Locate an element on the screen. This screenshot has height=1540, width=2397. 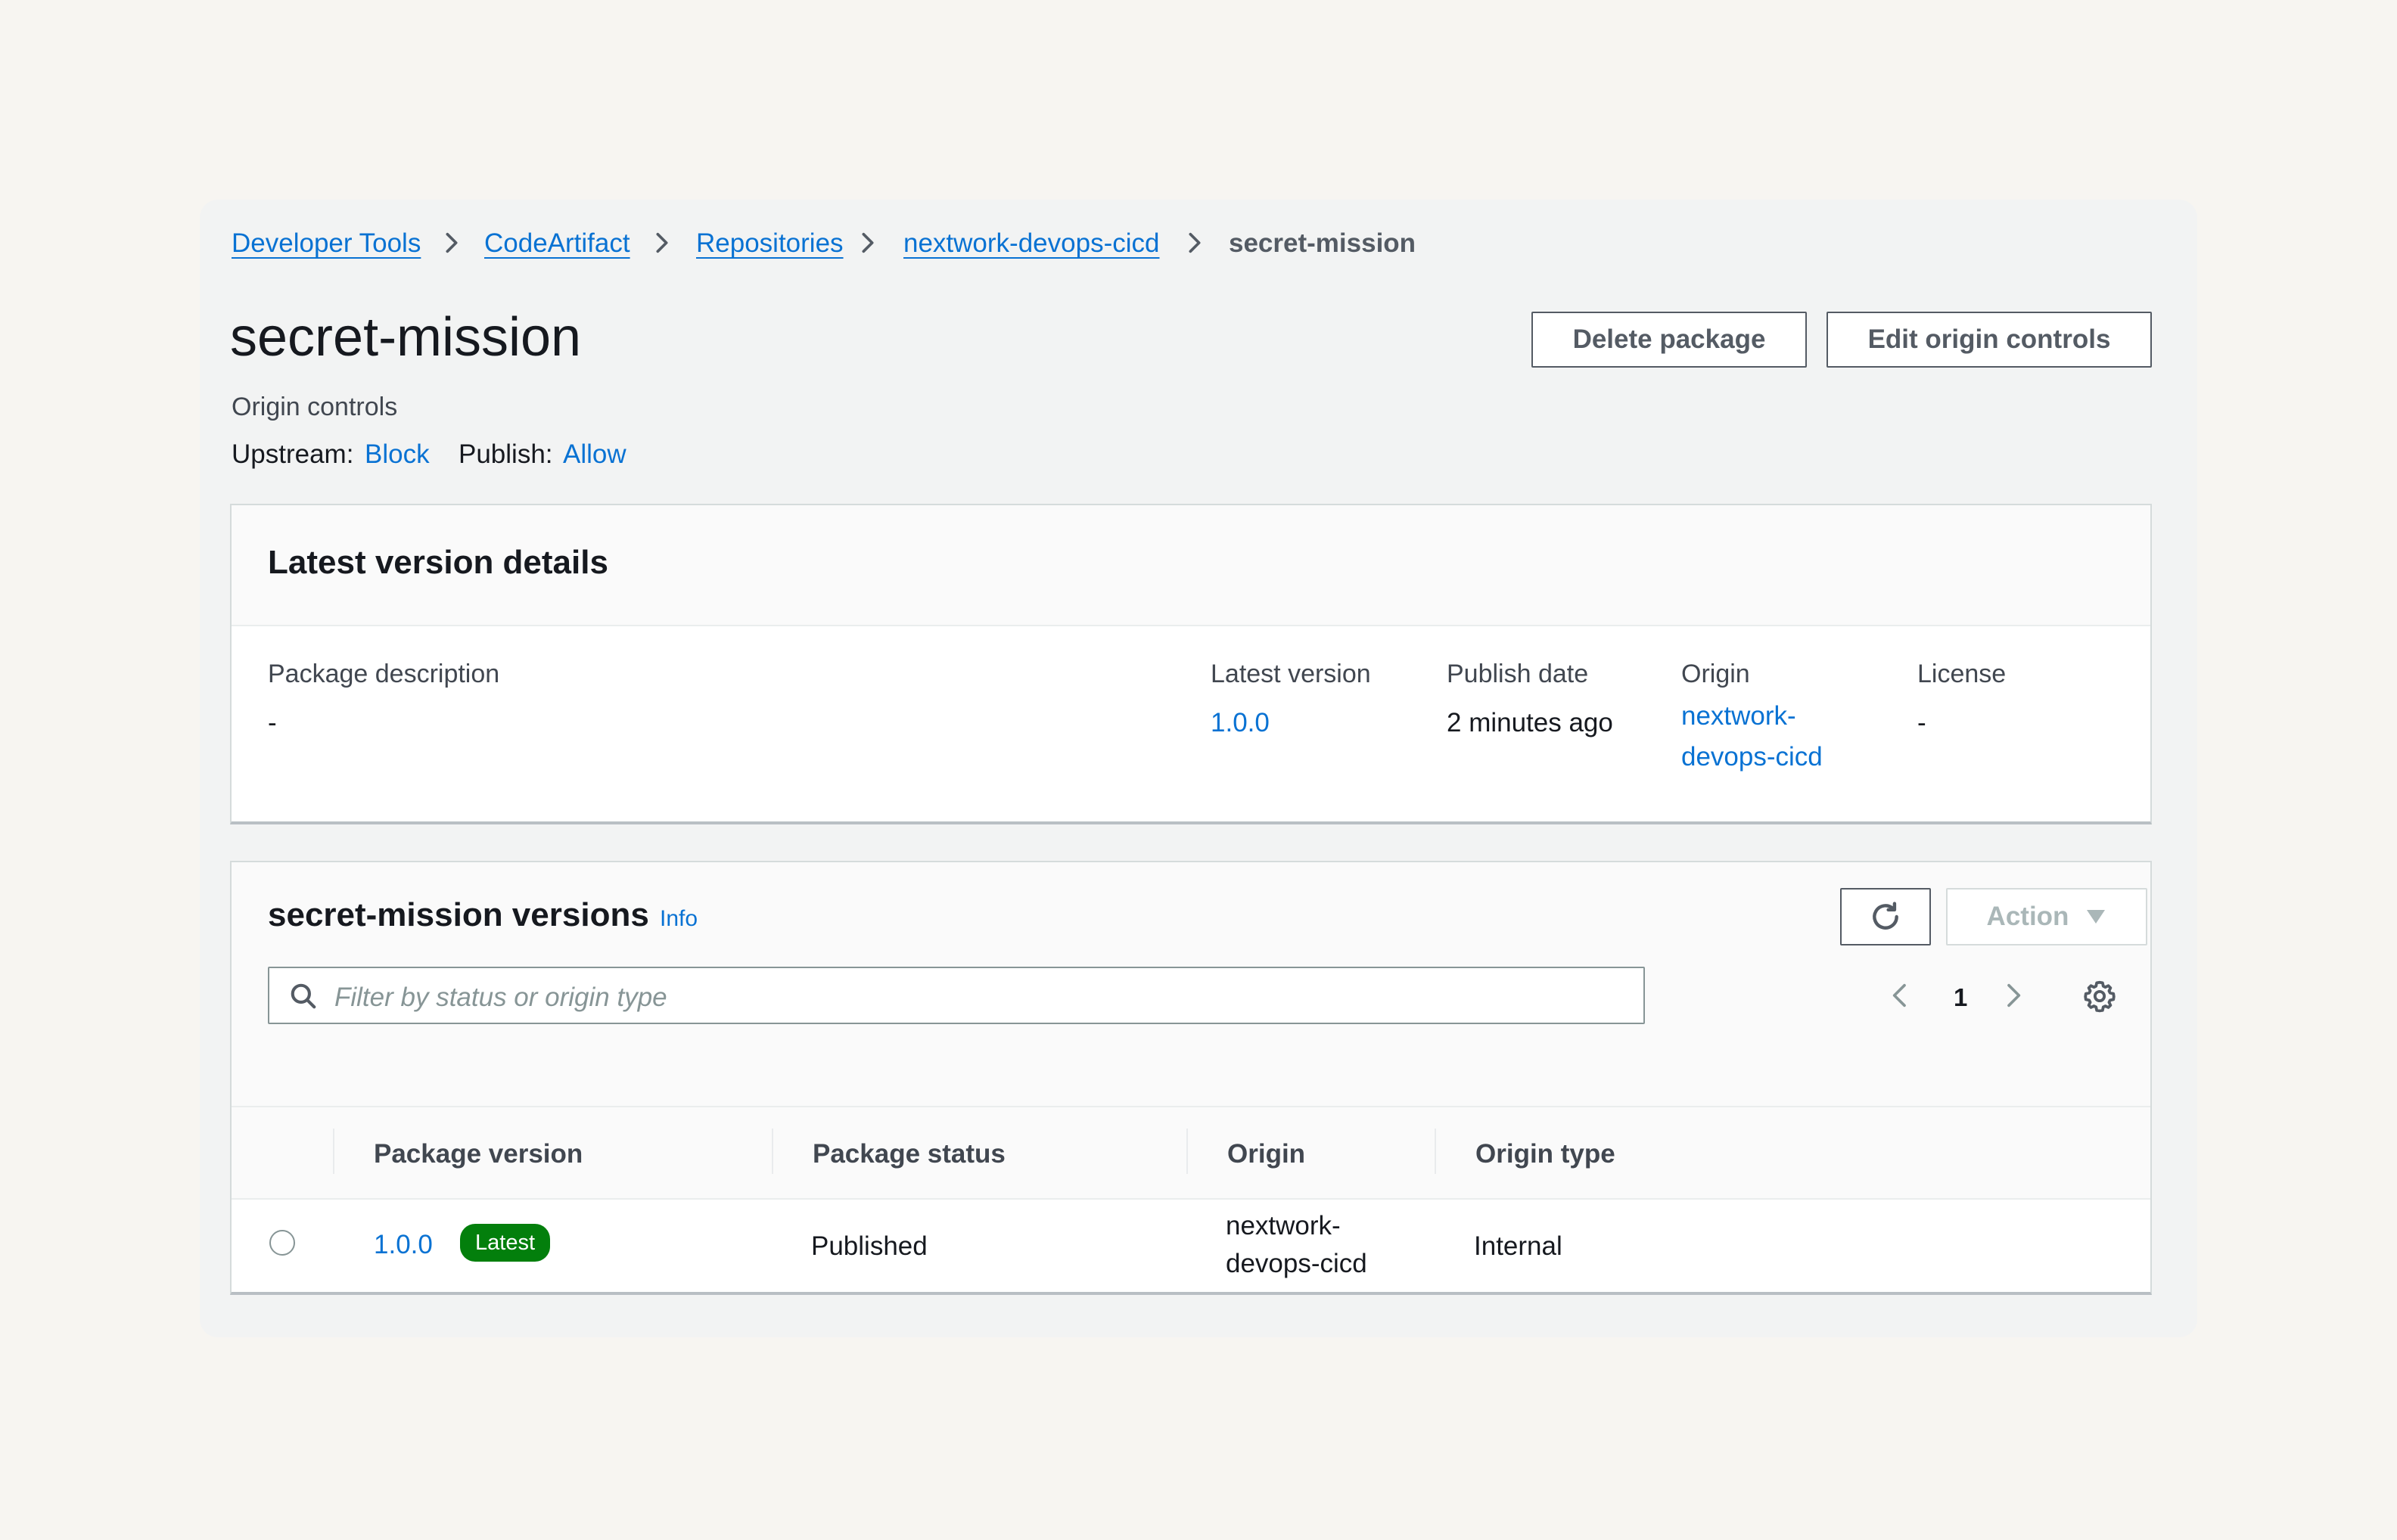
search-placeholder: Filter by status or origin type is located at coordinates (500, 998).